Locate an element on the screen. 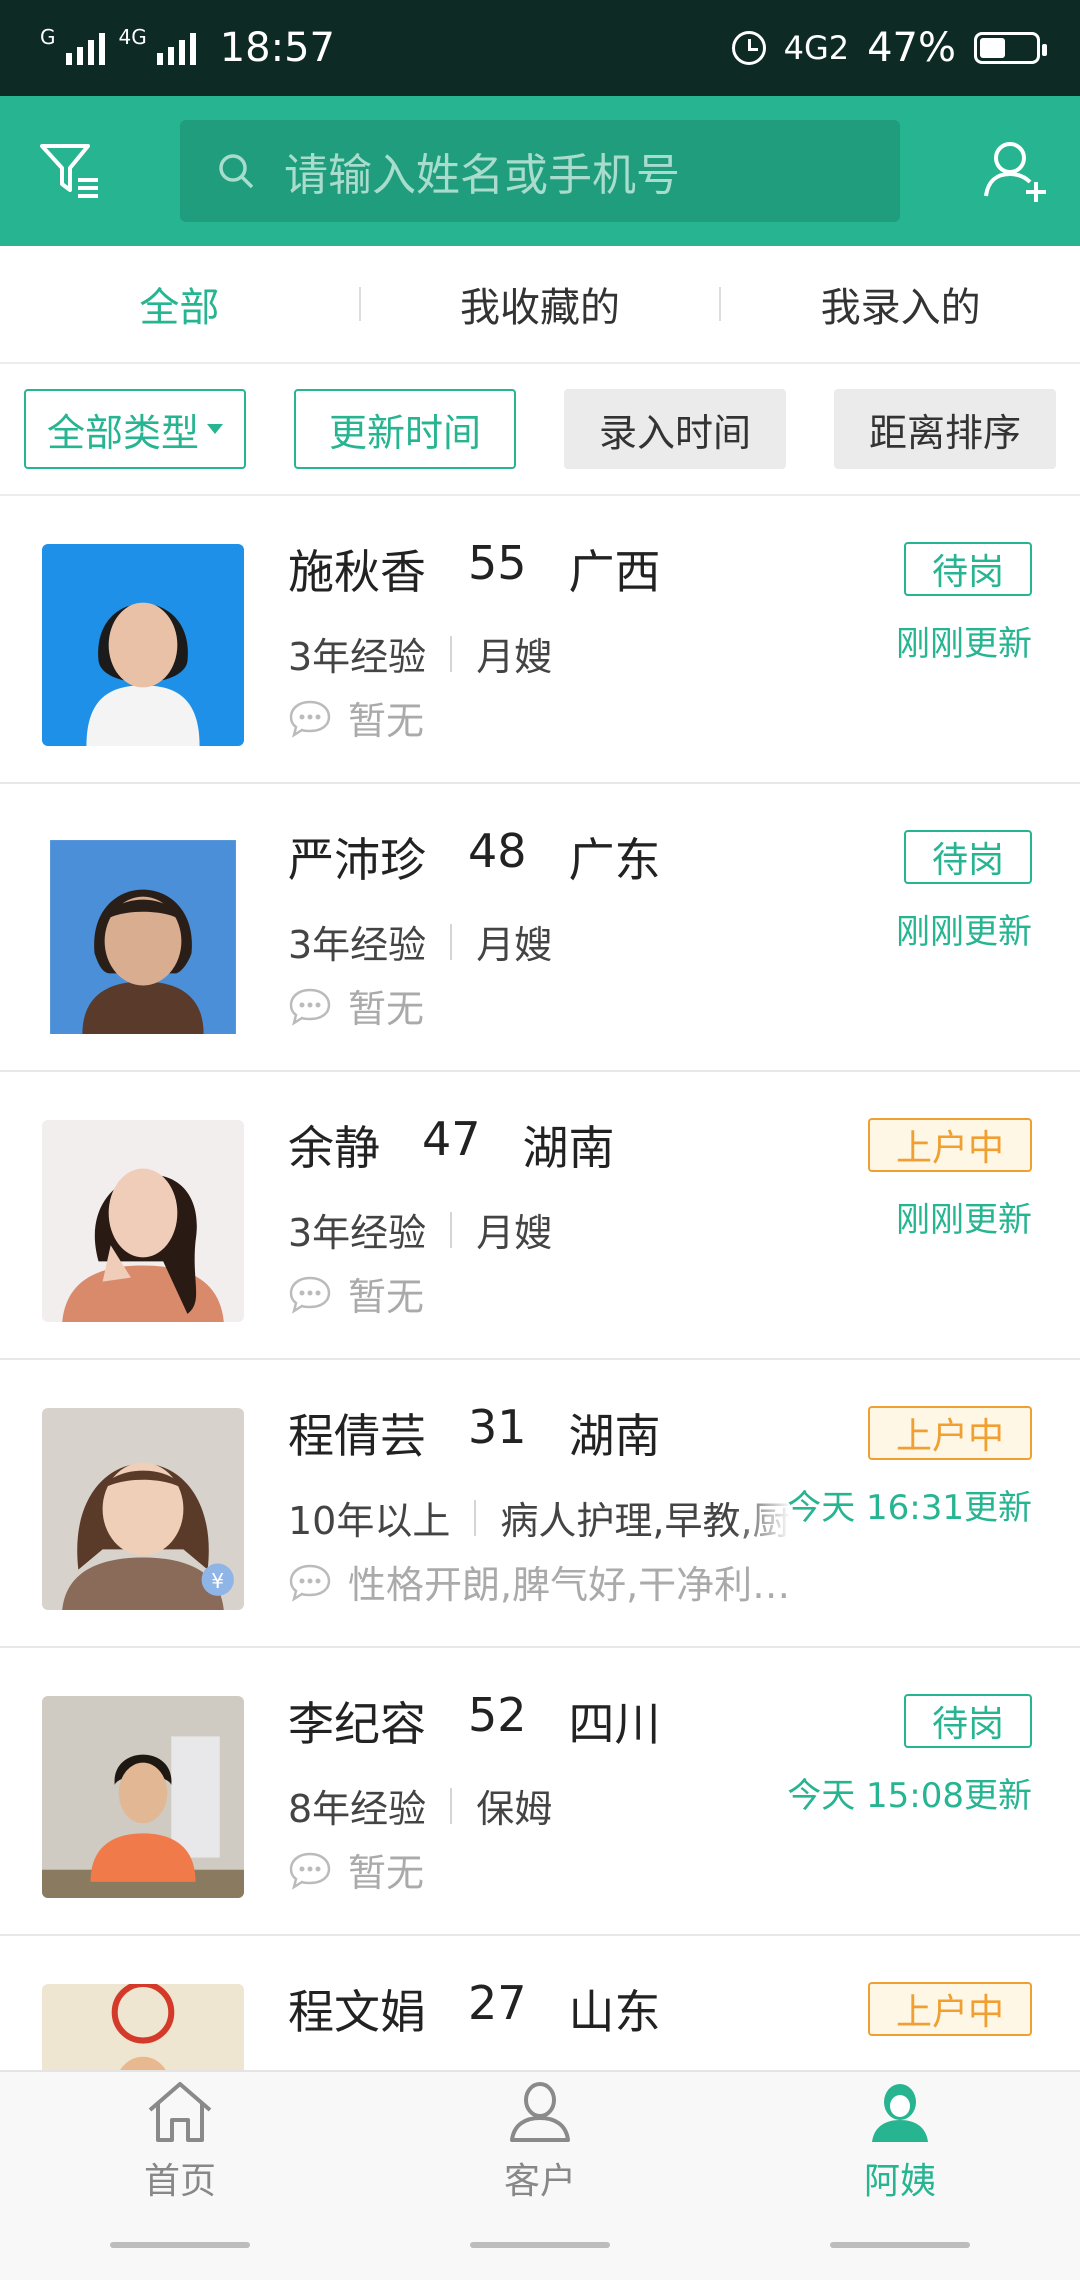 This screenshot has height=2280, width=1080. worker-card: 施秋香 55 广西 3年经验 月嫂 暂无 待岗 刚刚更新 is located at coordinates (540, 640).